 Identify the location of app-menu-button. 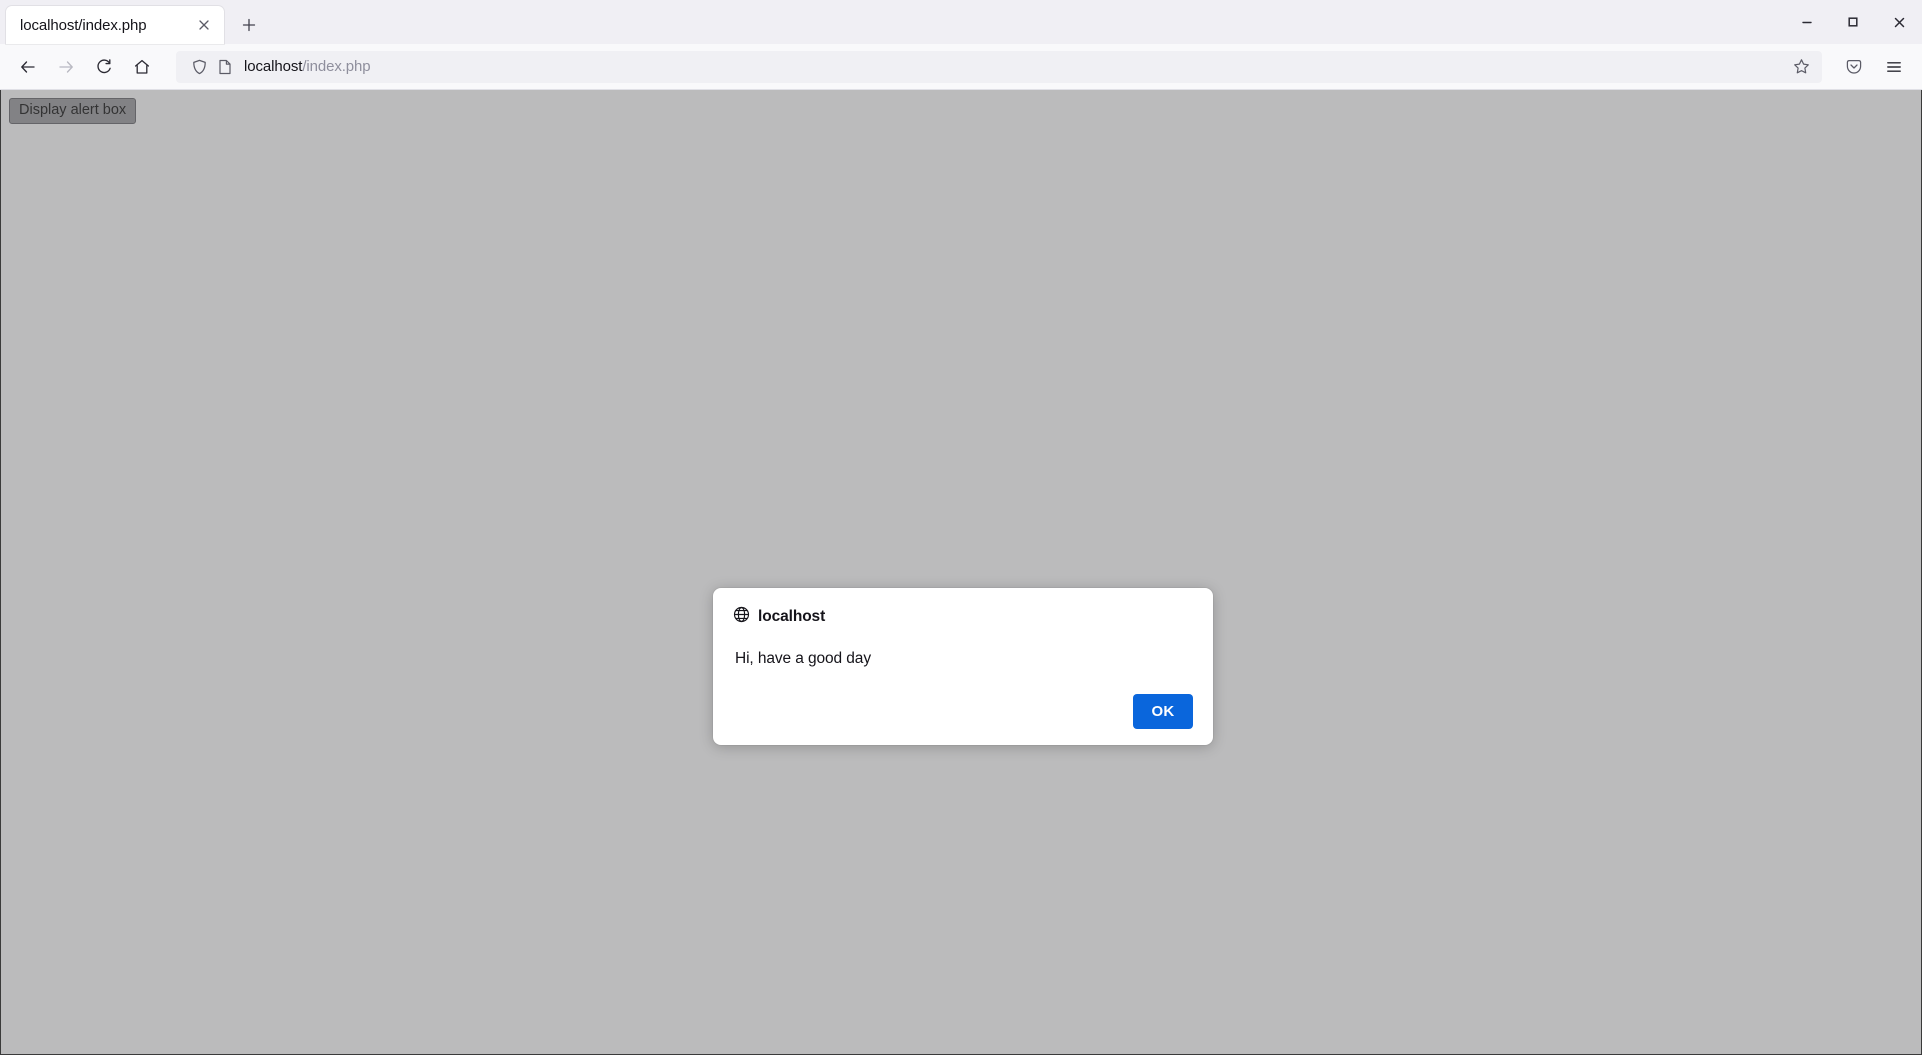
(1894, 67).